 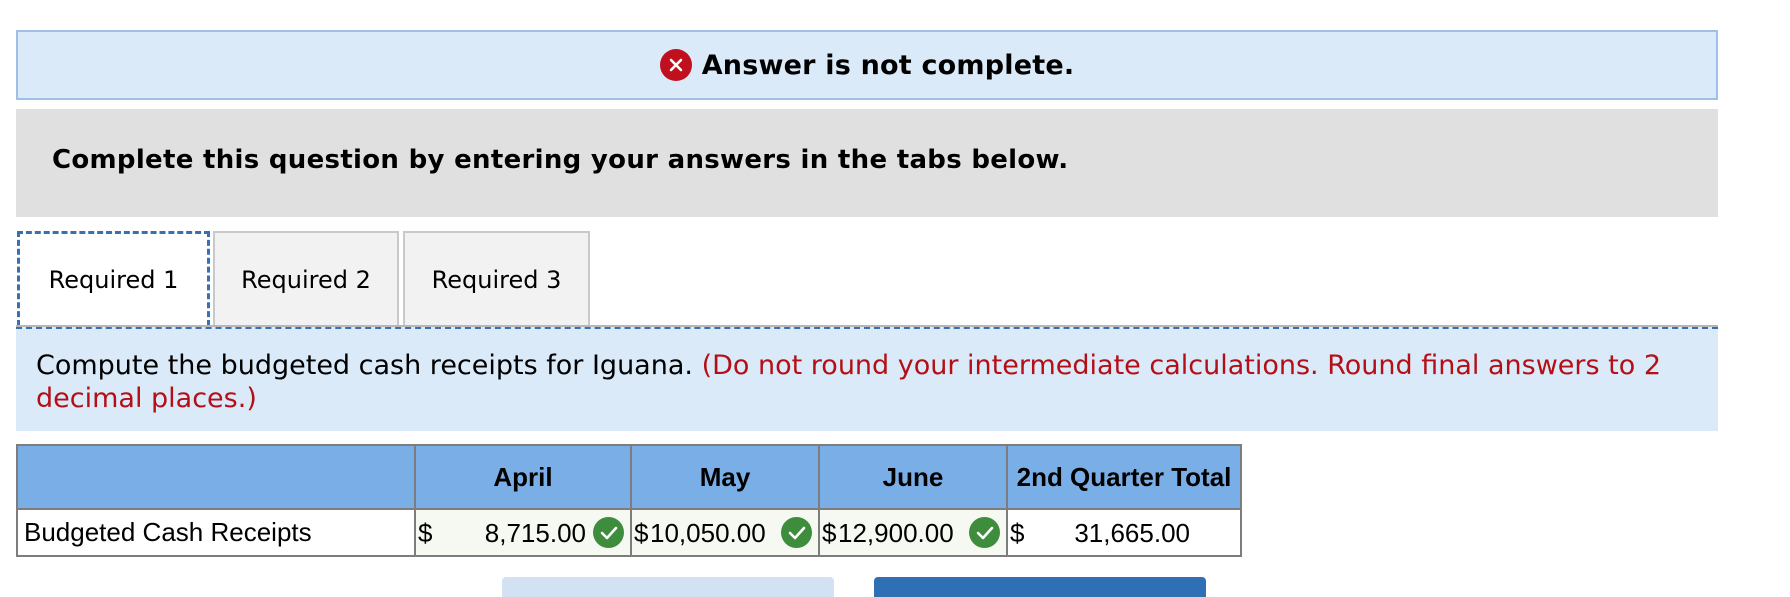 I want to click on status-banner: Answer is not complete., so click(x=867, y=65).